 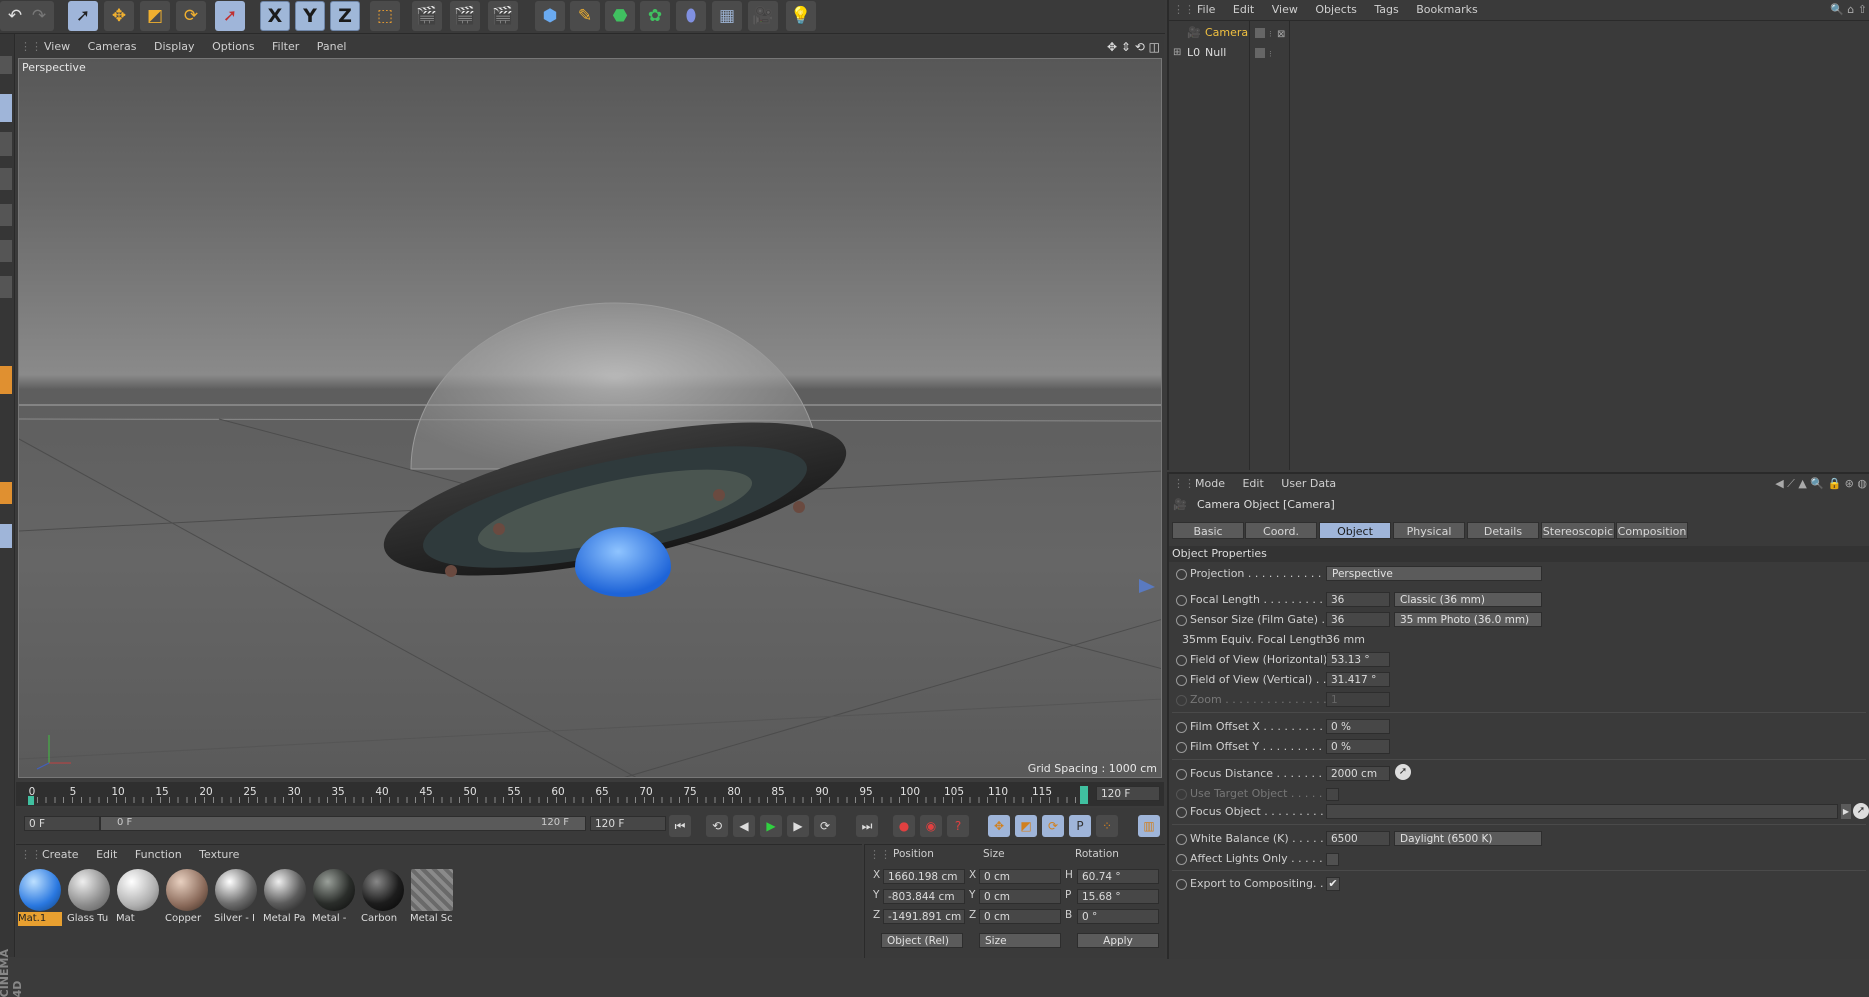 I want to click on render-settings-icon: 🎬, so click(x=503, y=16).